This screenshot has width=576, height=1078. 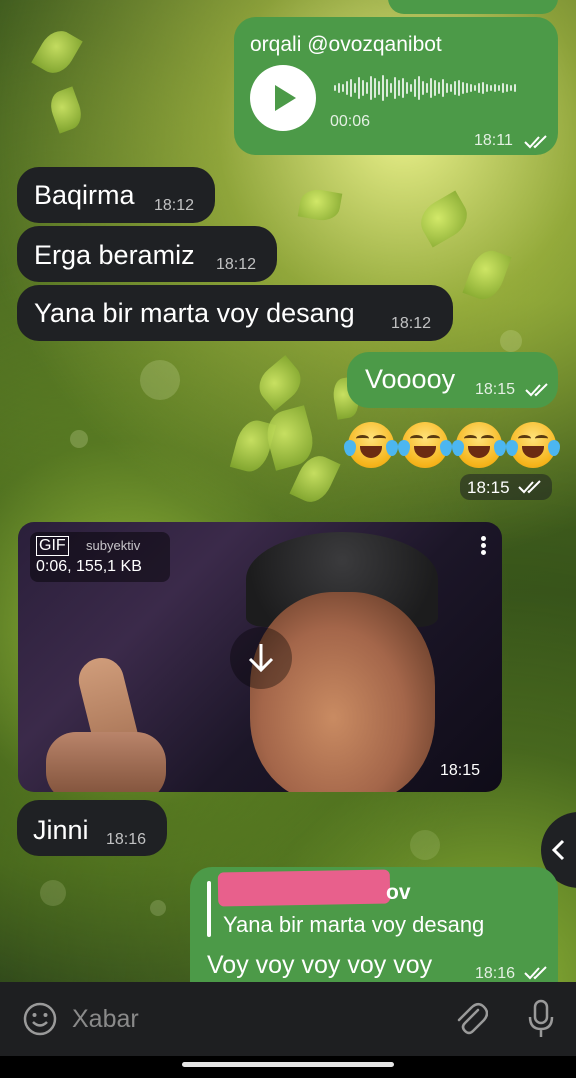 What do you see at coordinates (398, 892) in the screenshot?
I see `reply-author: ov` at bounding box center [398, 892].